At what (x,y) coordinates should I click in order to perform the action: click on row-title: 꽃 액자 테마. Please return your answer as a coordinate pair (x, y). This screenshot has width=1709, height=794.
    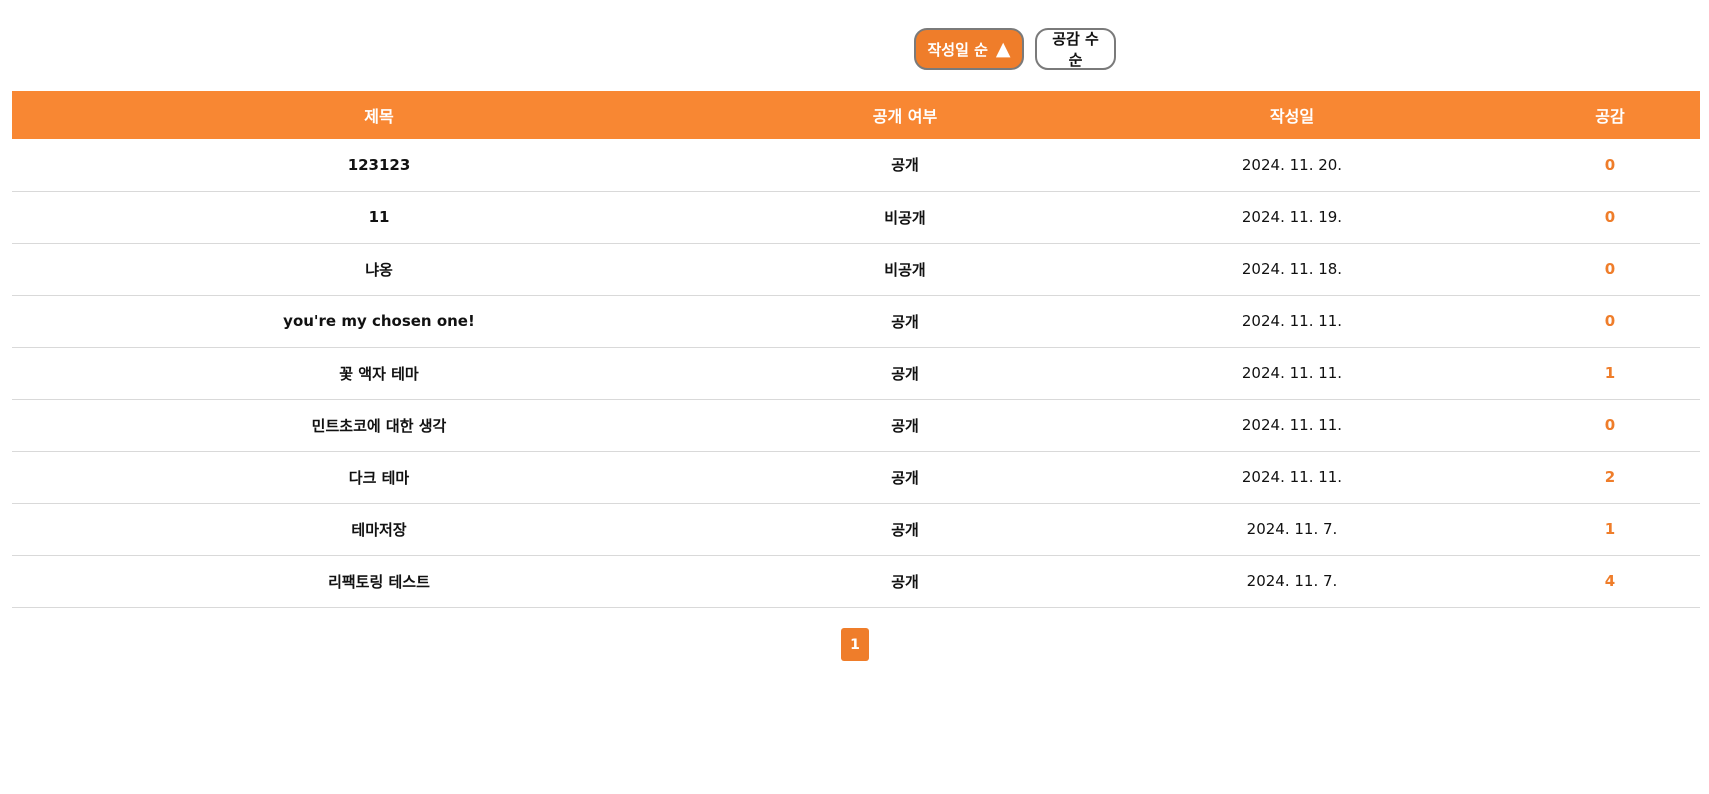
    Looking at the image, I should click on (379, 373).